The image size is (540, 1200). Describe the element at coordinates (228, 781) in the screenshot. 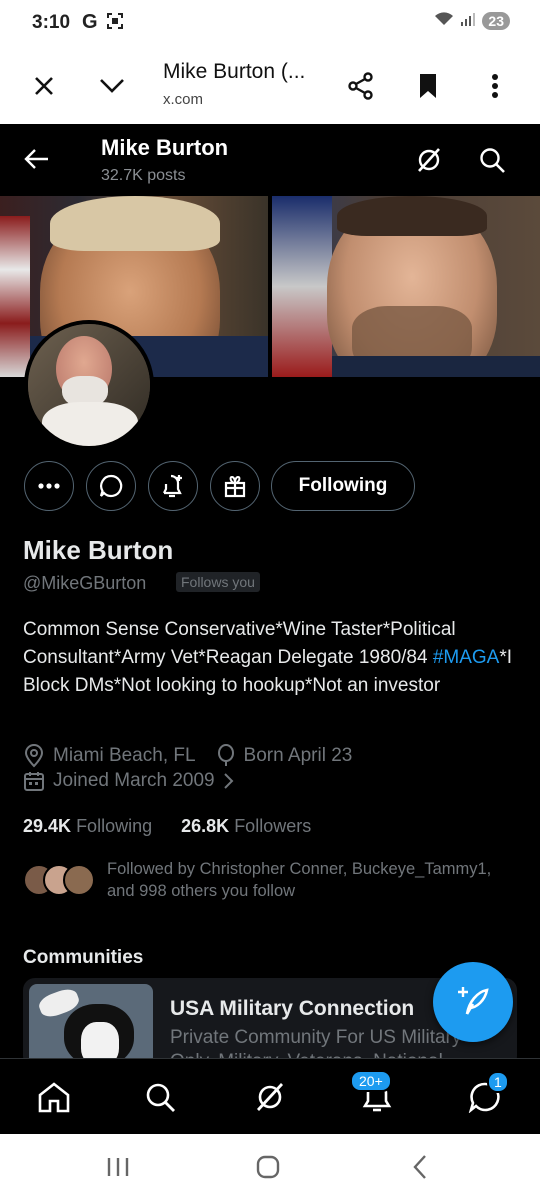

I see `chevron-right-icon` at that location.